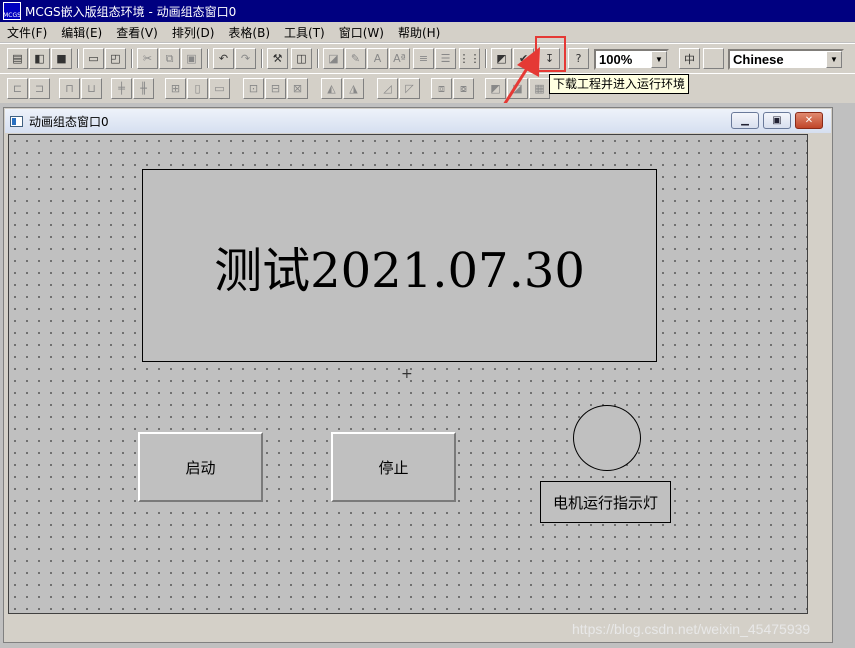  Describe the element at coordinates (93, 58) in the screenshot. I see `print-icon: ▭` at that location.